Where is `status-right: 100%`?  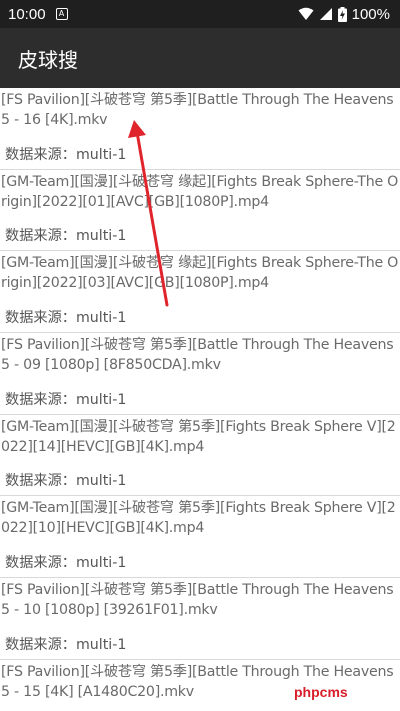
status-right: 100% is located at coordinates (344, 14).